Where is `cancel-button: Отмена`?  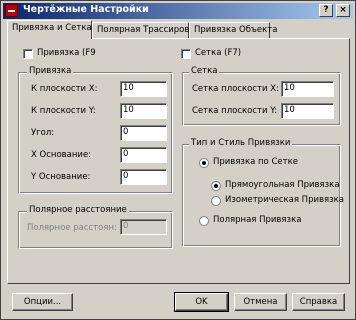
cancel-button: Отмена is located at coordinates (260, 302).